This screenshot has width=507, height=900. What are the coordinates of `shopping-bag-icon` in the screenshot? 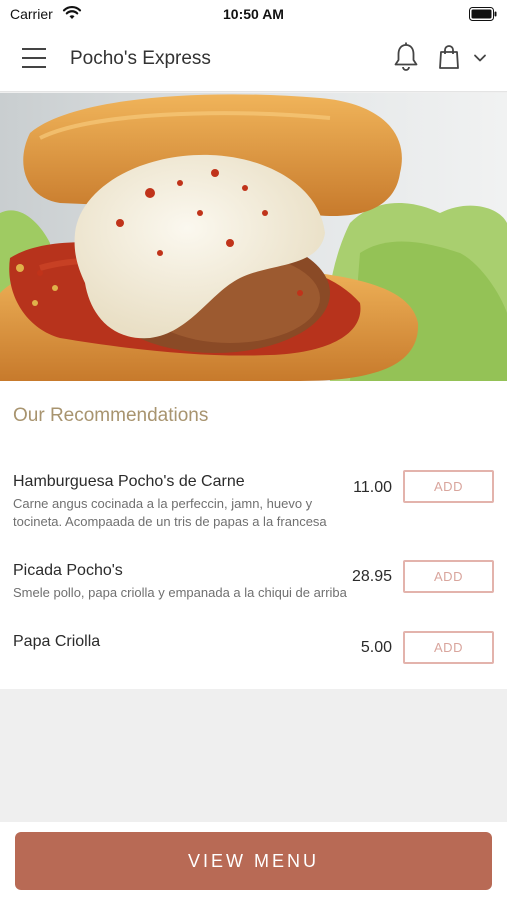 It's located at (449, 57).